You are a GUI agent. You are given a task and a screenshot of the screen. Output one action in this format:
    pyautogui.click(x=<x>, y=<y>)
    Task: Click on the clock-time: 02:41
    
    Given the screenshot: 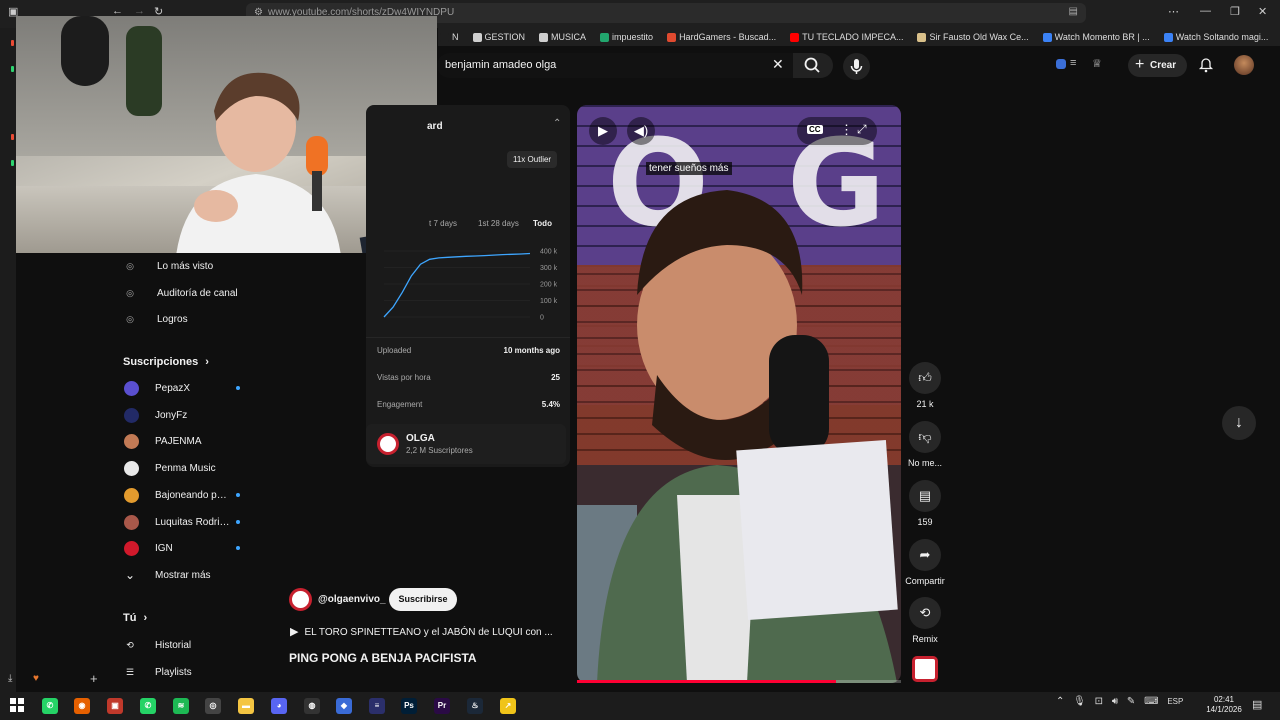 What is the action you would take?
    pyautogui.click(x=1224, y=699)
    